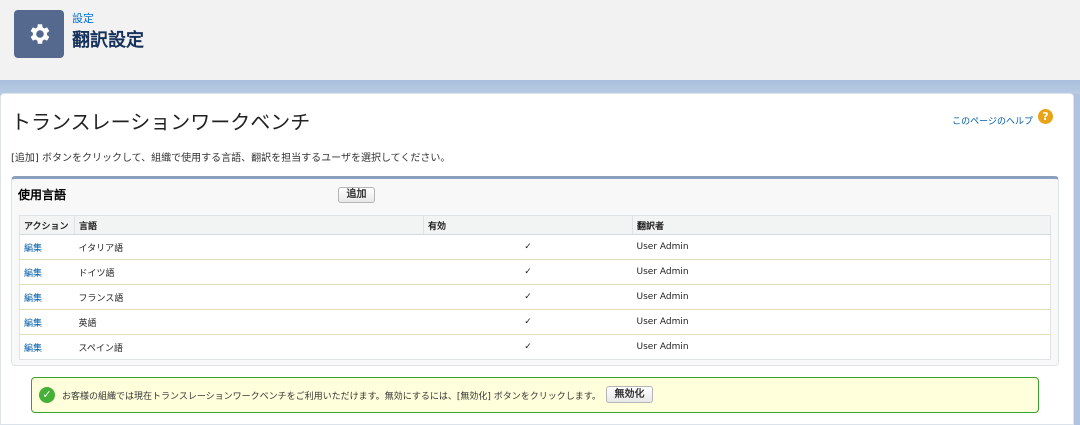 Image resolution: width=1080 pixels, height=425 pixels. I want to click on table-row: 編集 スペイン語 ✓ User Admin, so click(535, 347).